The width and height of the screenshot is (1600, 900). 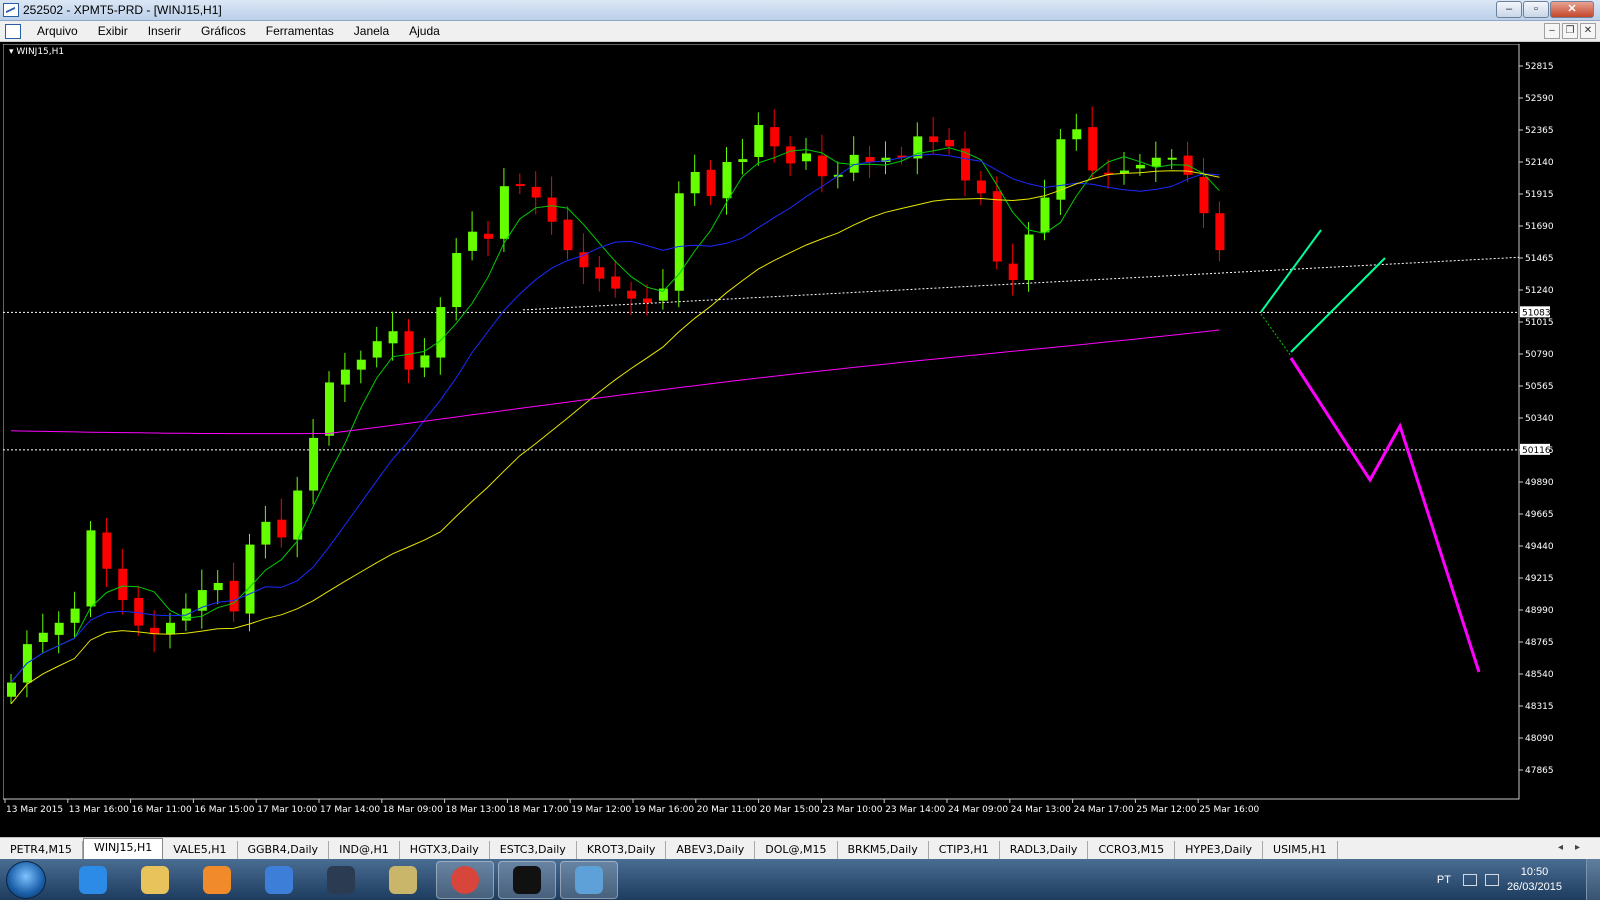 What do you see at coordinates (40, 52) in the screenshot?
I see `symbol-label-text: WINJ15,H1` at bounding box center [40, 52].